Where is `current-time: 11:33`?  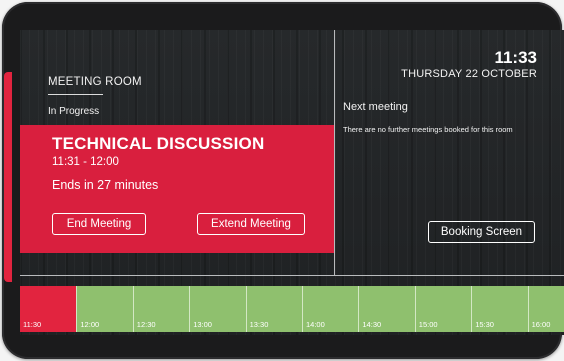
current-time: 11:33 is located at coordinates (515, 57).